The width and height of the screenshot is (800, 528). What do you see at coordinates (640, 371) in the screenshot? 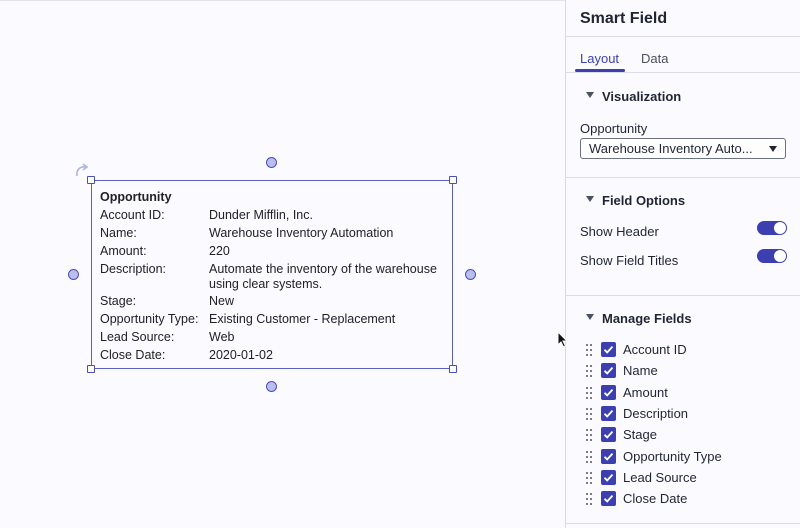
I see `field-label: Name` at bounding box center [640, 371].